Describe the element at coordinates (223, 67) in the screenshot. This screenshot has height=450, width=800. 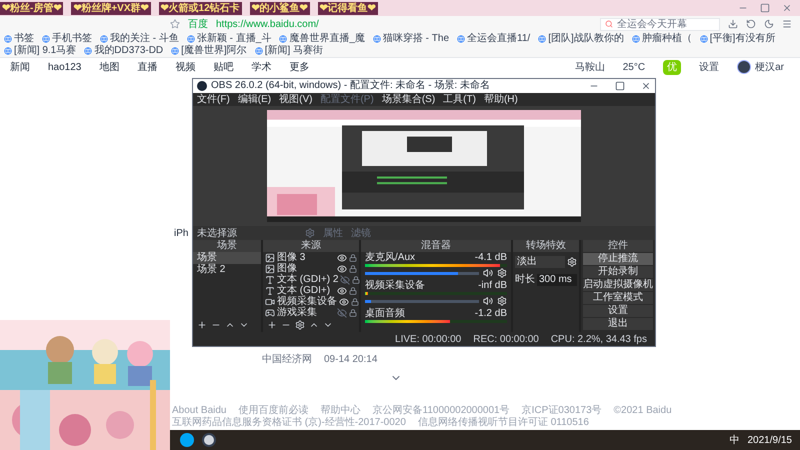
I see `nav-link: 贴吧` at that location.